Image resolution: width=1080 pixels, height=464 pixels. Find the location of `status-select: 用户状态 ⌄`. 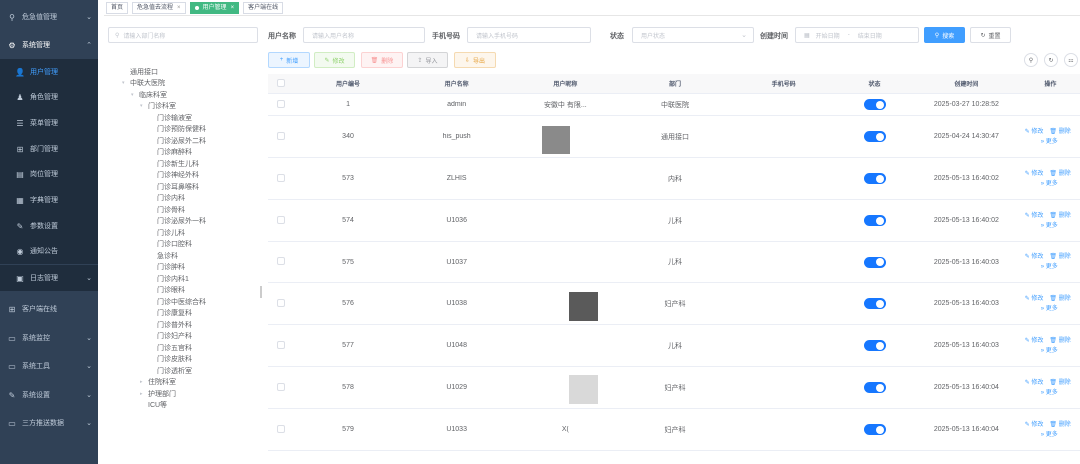

status-select: 用户状态 ⌄ is located at coordinates (693, 35).